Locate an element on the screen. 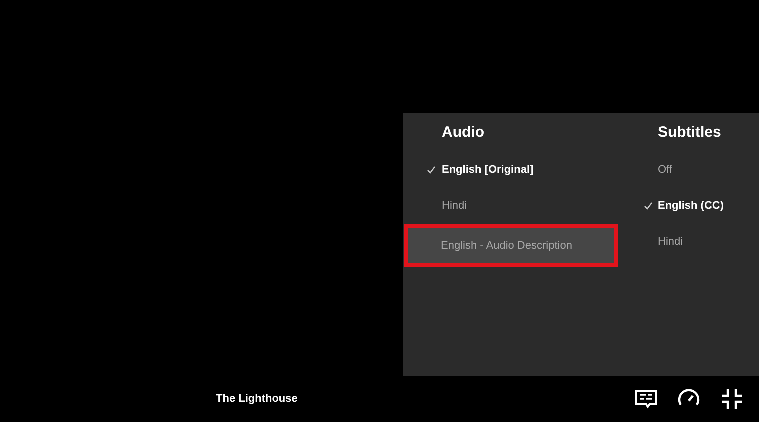  video-title: The Lighthouse is located at coordinates (257, 399).